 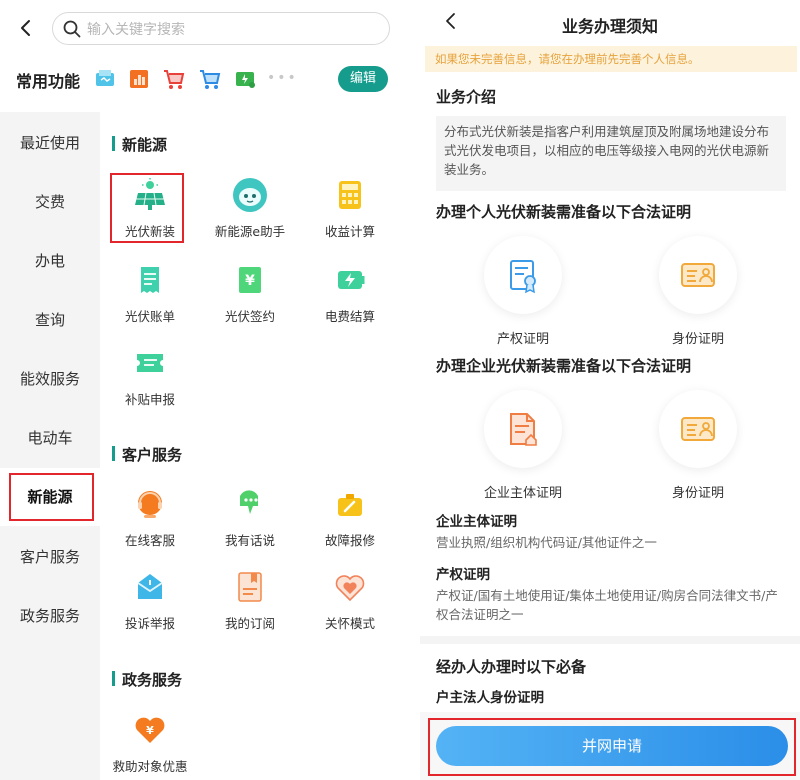 I want to click on page-header: 业务办理须知, so click(x=610, y=23).